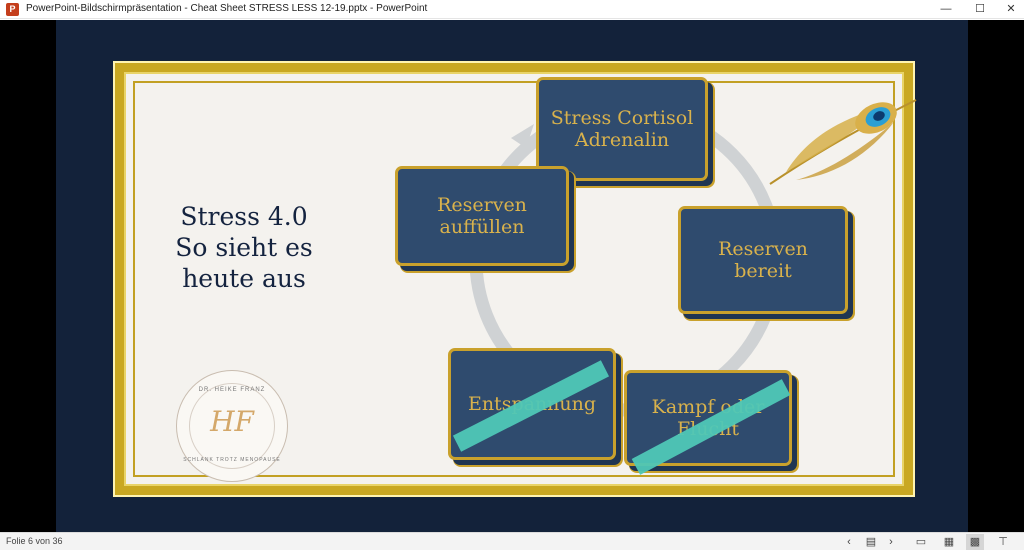 Image resolution: width=1024 pixels, height=550 pixels. What do you see at coordinates (244, 247) in the screenshot?
I see `slide-title: Stress 4.0 So sieht es heute aus` at bounding box center [244, 247].